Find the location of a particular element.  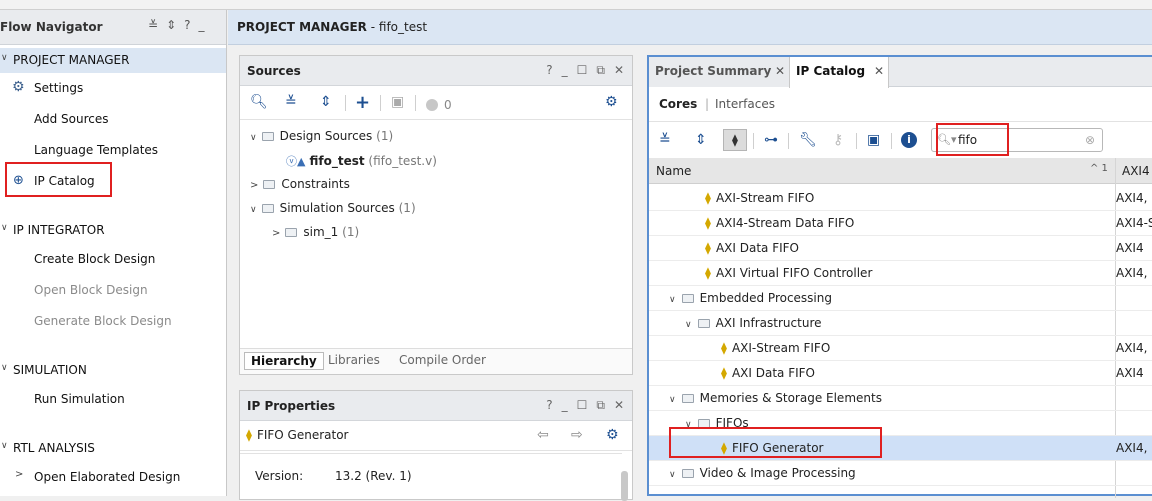

section-simulation: ∨ SIMULATION is located at coordinates (113, 370).